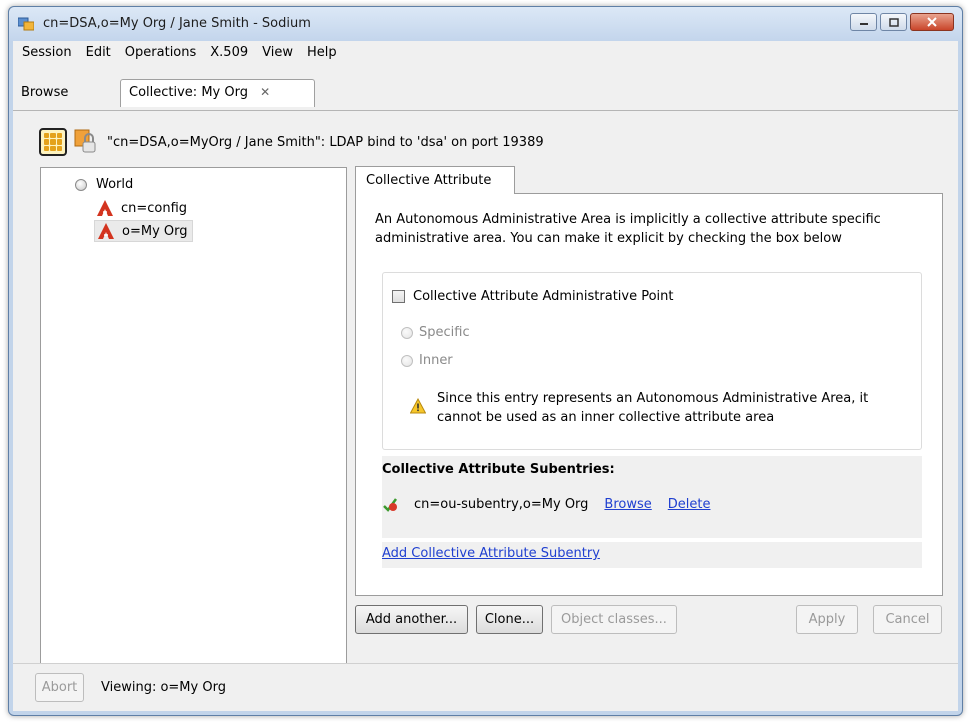  What do you see at coordinates (907, 619) in the screenshot?
I see `cancel-button: Cancel` at bounding box center [907, 619].